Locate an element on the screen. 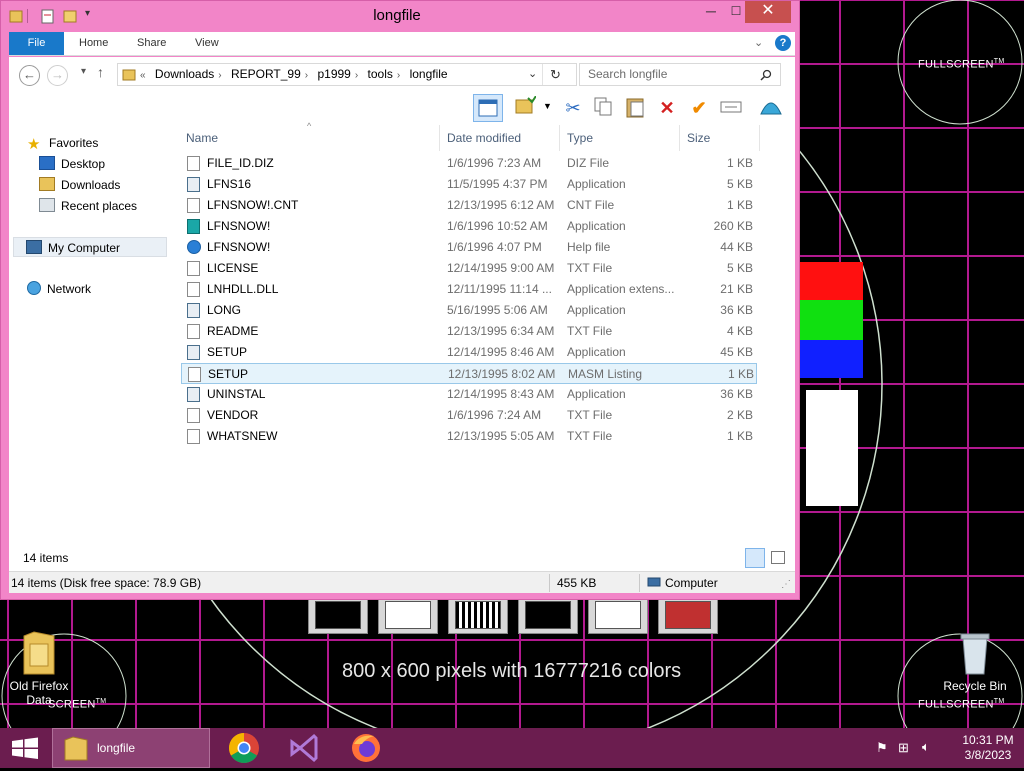  help-icon: ? is located at coordinates (783, 43).